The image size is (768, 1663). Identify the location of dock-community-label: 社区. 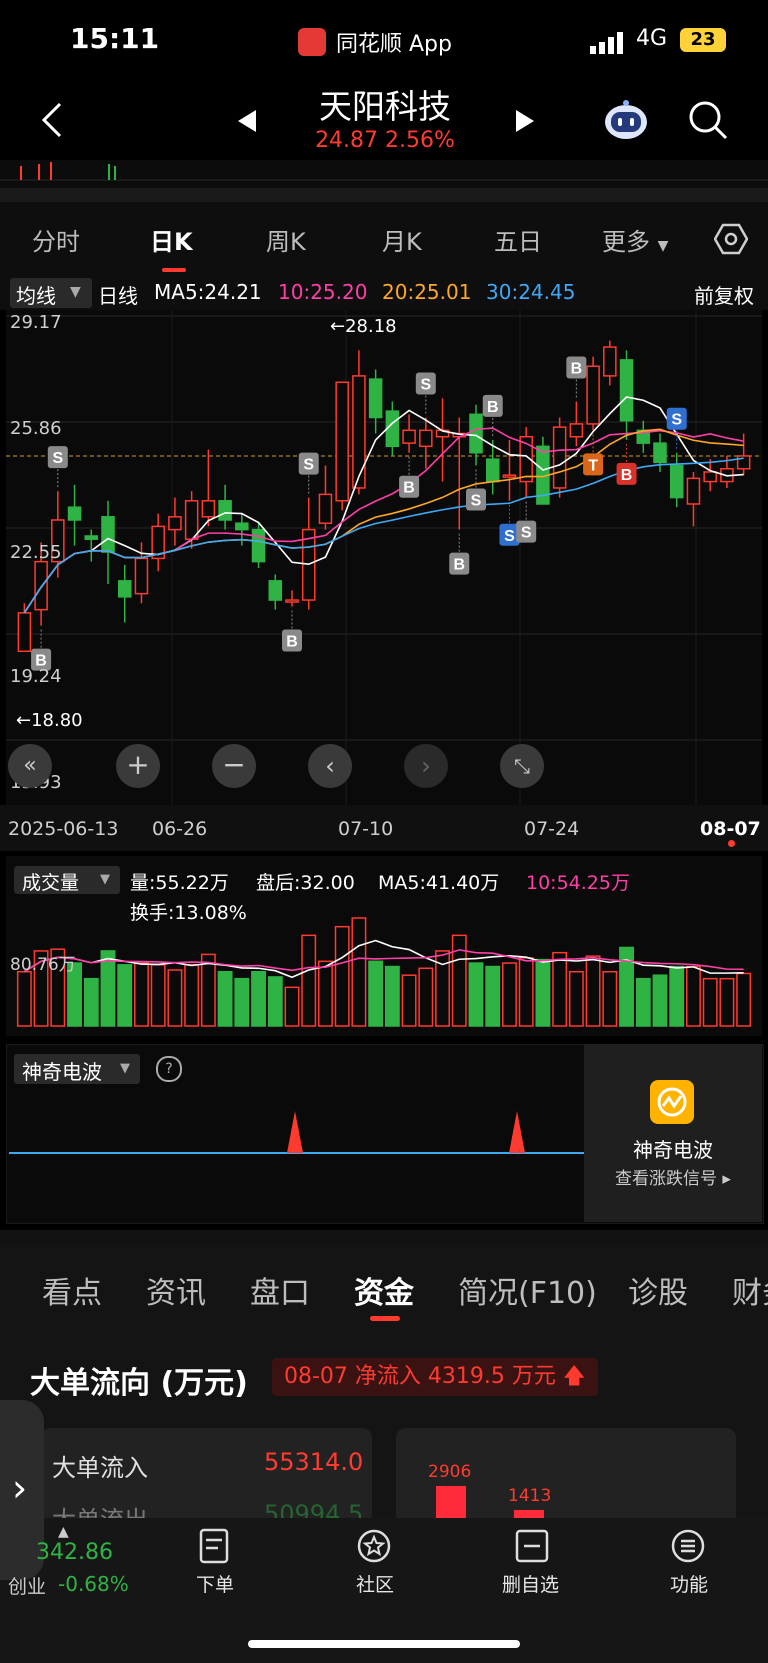
(375, 1583).